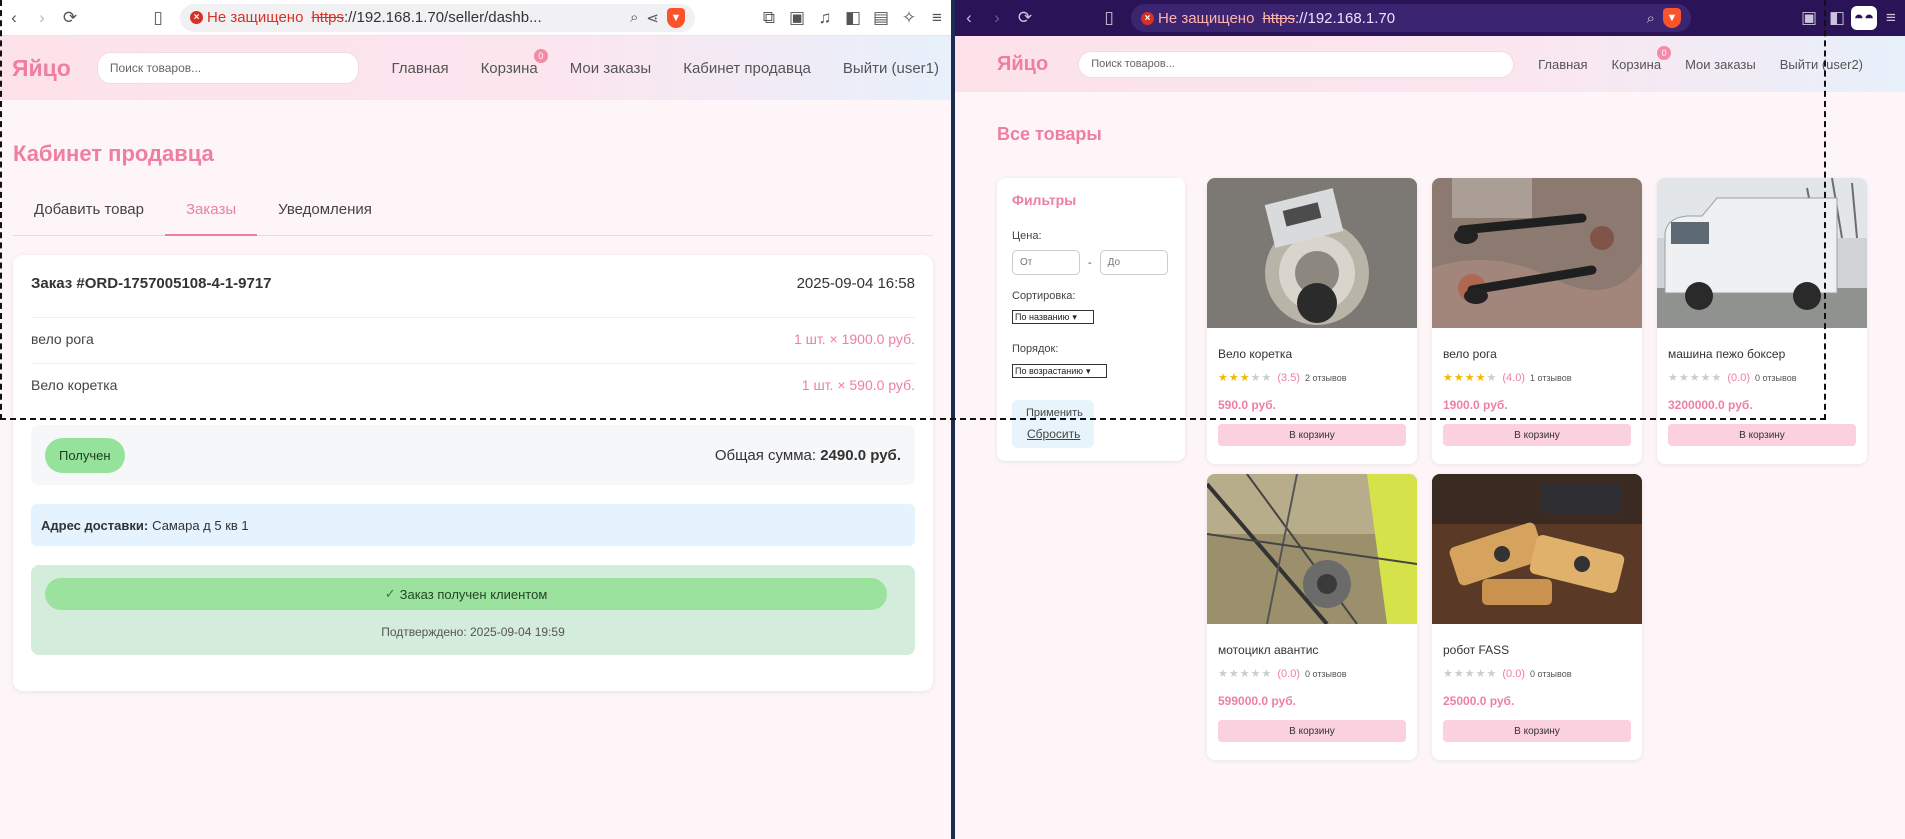  What do you see at coordinates (1053, 435) in the screenshot?
I see `reset-filters-button: Сбросить` at bounding box center [1053, 435].